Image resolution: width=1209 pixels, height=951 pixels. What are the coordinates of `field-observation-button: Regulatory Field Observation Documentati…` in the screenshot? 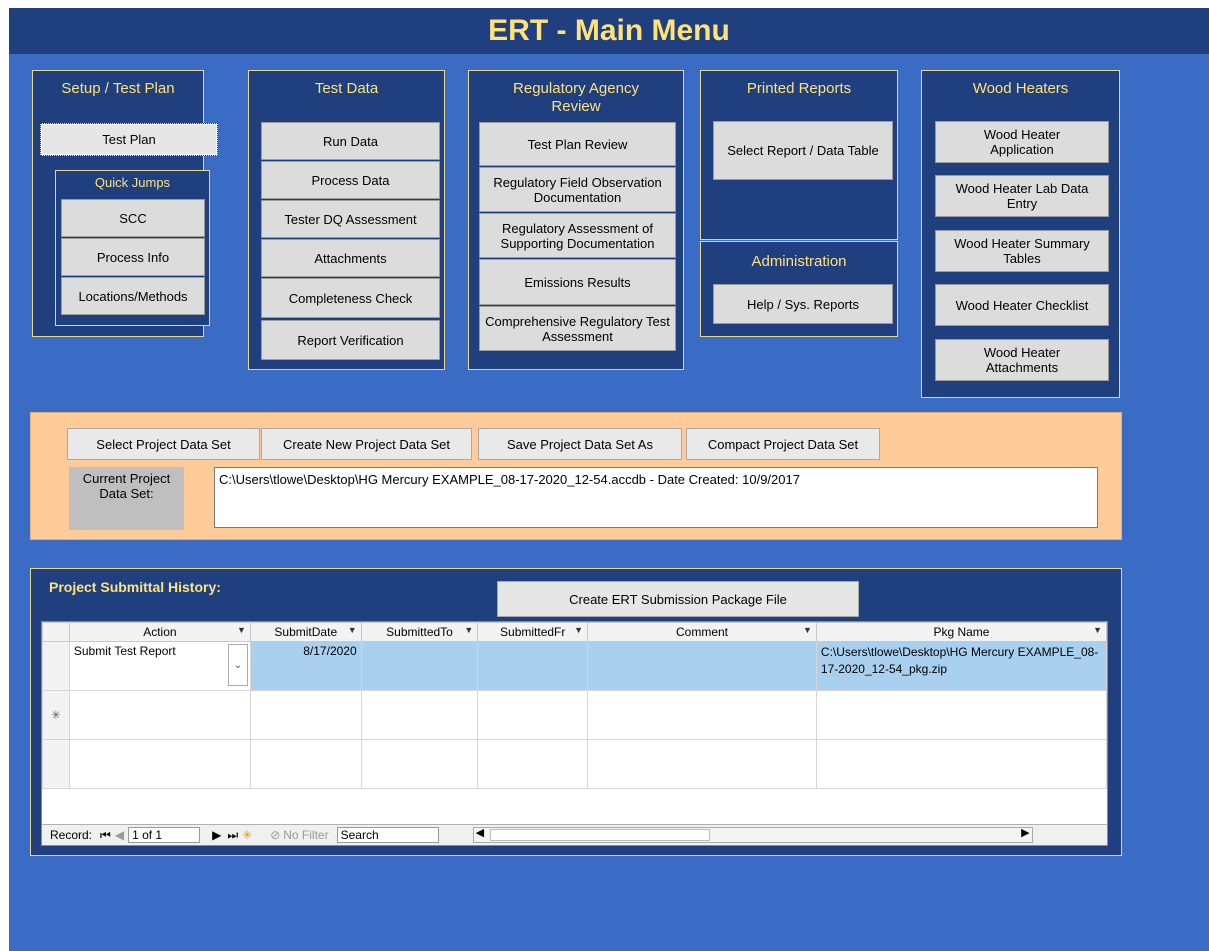 It's located at (577, 189).